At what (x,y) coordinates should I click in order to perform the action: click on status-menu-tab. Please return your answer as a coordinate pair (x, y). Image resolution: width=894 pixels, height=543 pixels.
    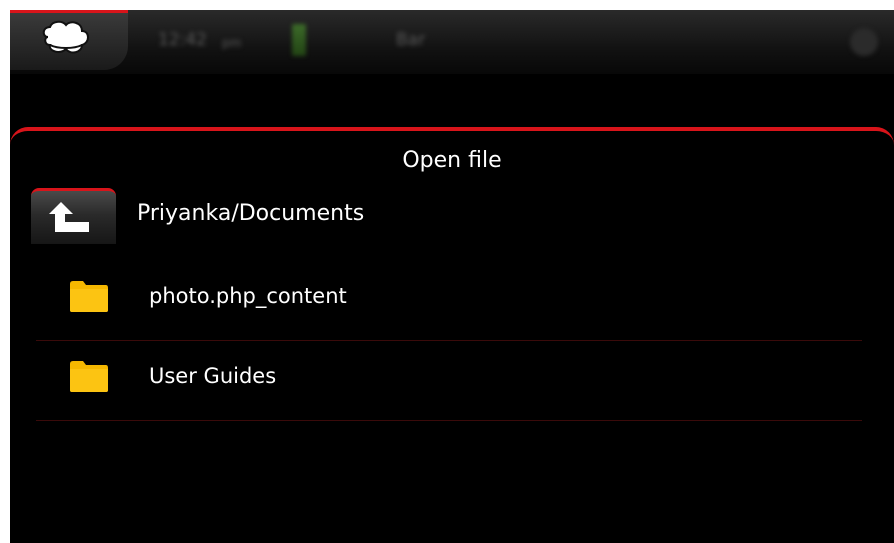
    Looking at the image, I should click on (69, 40).